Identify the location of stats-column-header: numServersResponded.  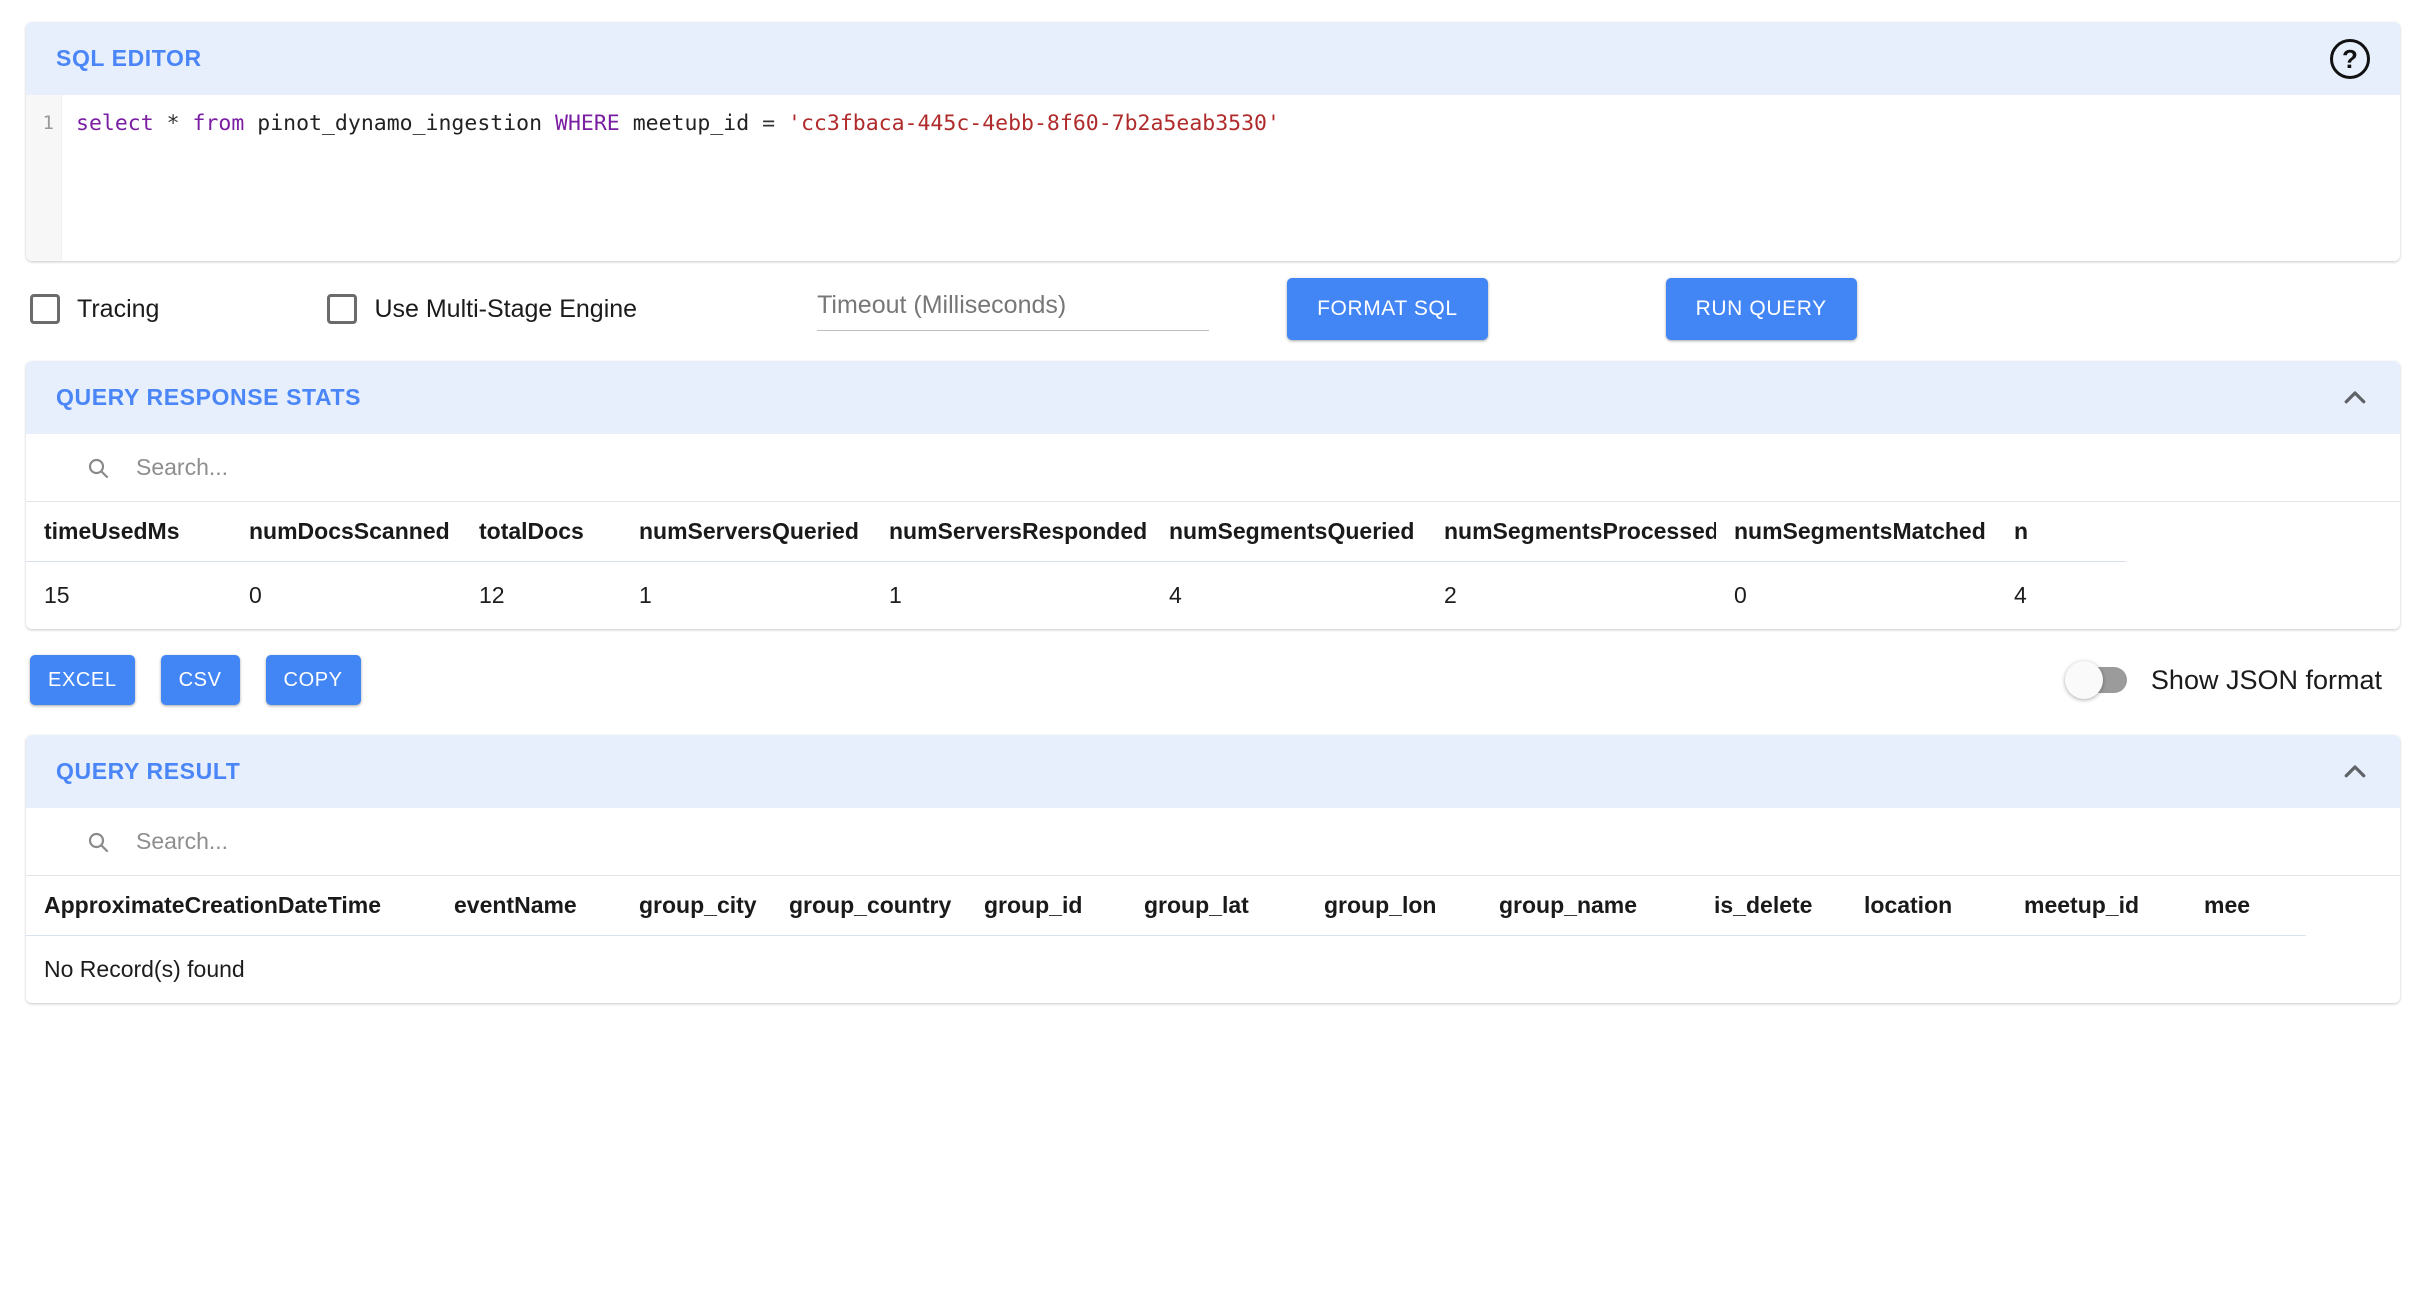
(1011, 532).